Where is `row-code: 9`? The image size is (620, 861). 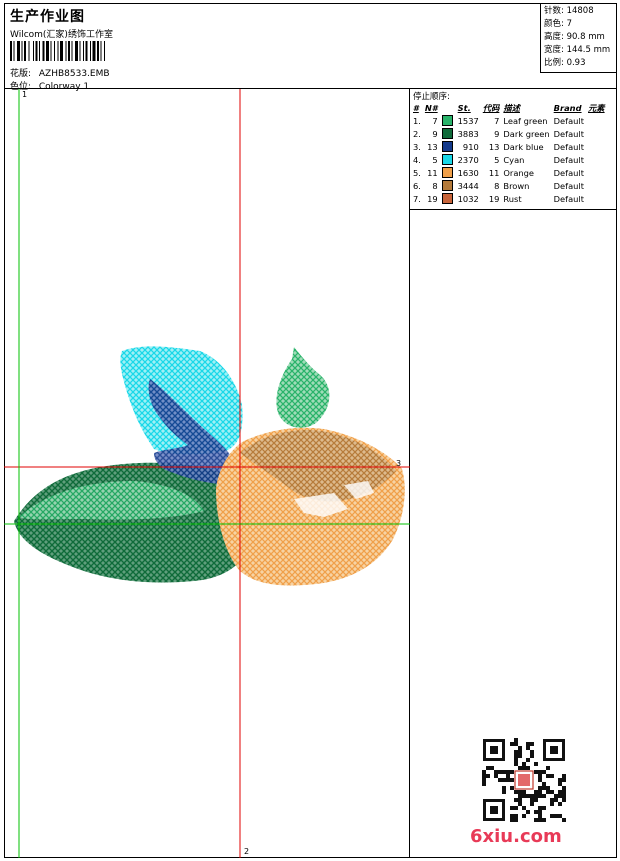 row-code: 9 is located at coordinates (497, 133).